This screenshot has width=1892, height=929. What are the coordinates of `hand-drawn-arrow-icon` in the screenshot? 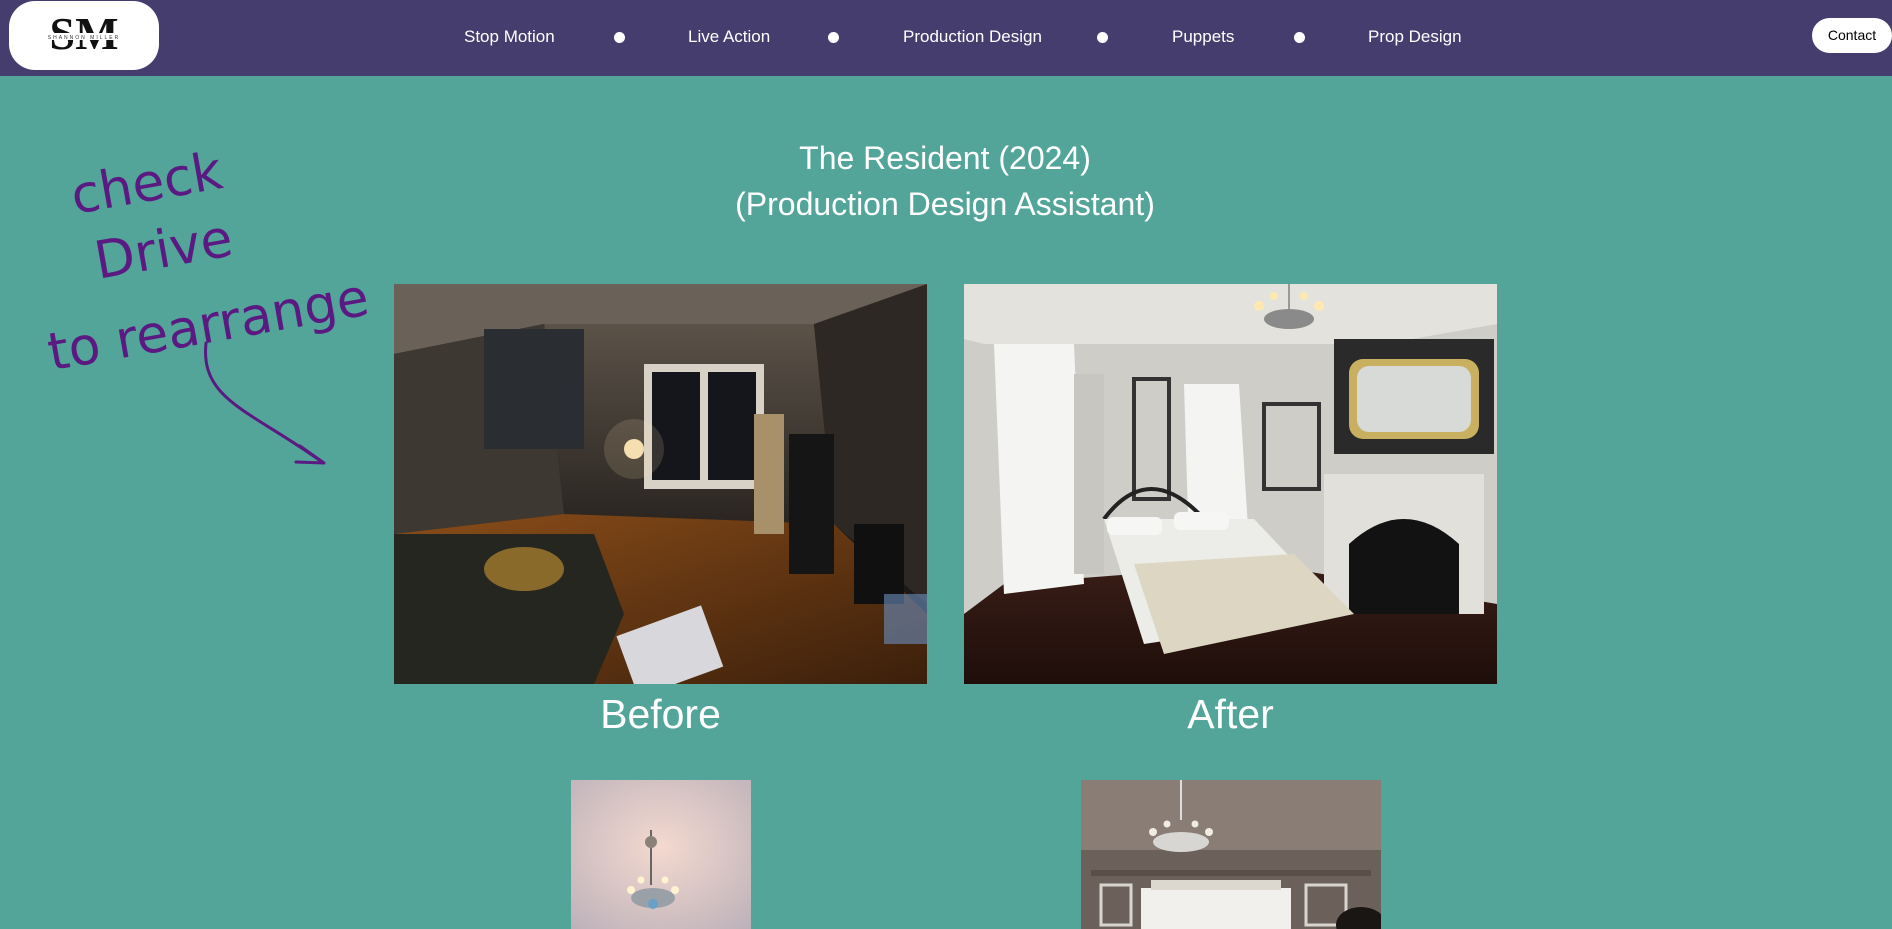 It's located at (265, 403).